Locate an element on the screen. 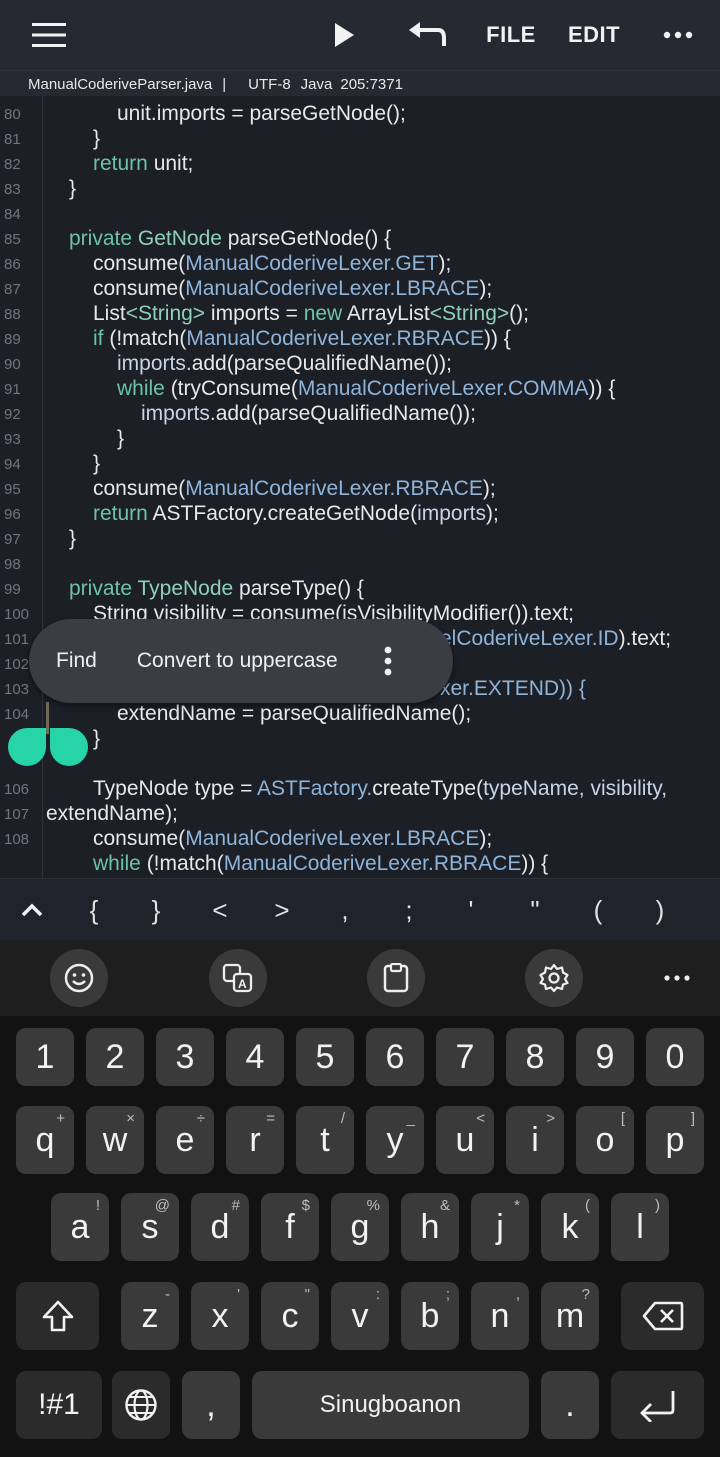 The width and height of the screenshot is (720, 1457). code-text: ).text; is located at coordinates (645, 638).